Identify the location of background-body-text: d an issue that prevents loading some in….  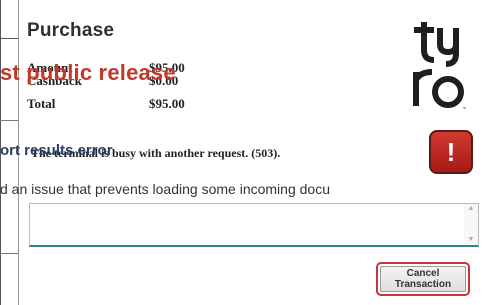
(165, 189).